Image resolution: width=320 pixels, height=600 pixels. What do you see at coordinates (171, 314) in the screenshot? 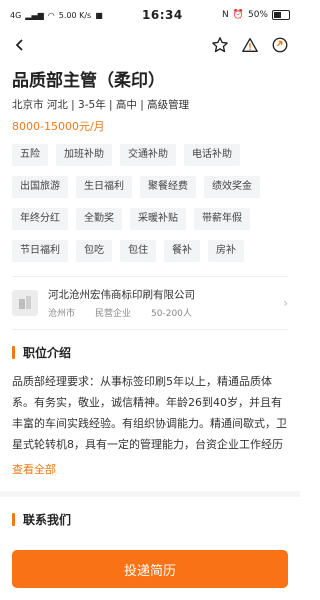
I see `company-size: 50-200人` at bounding box center [171, 314].